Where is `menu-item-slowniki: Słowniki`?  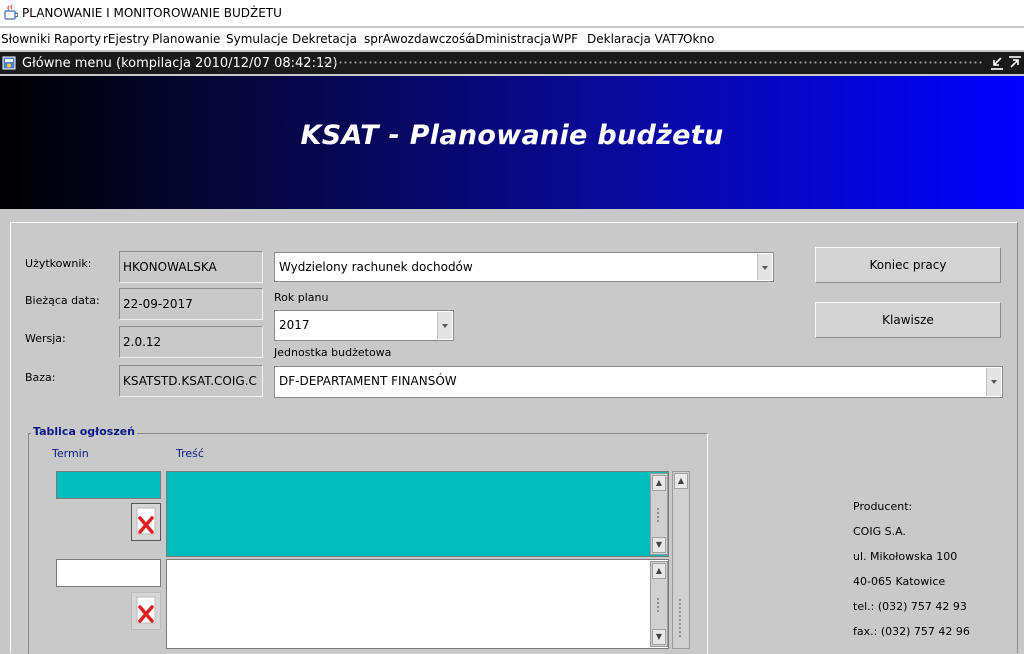
menu-item-slowniki: Słowniki is located at coordinates (25, 39).